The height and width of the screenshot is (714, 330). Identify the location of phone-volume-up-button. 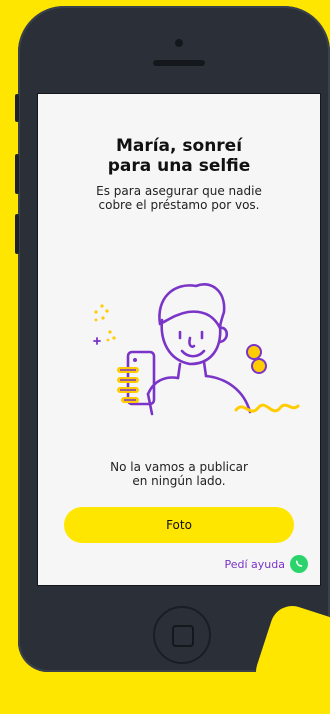
(17, 174).